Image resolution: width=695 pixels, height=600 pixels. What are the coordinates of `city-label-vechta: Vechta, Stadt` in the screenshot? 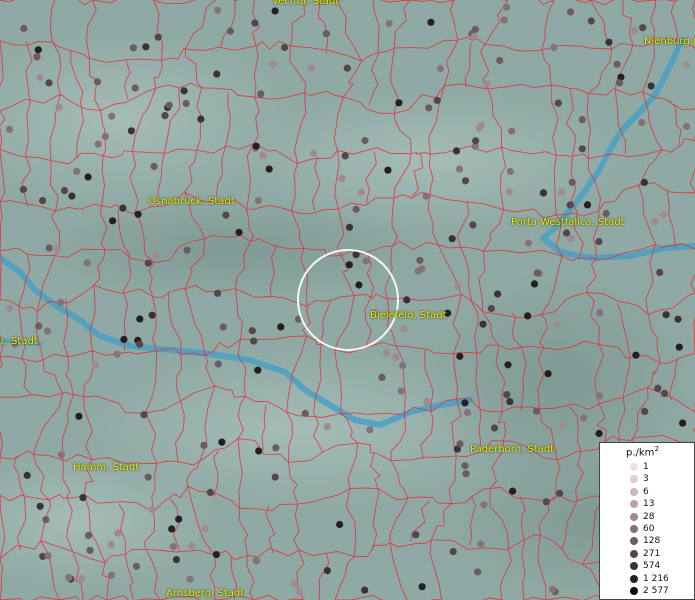 It's located at (305, 4).